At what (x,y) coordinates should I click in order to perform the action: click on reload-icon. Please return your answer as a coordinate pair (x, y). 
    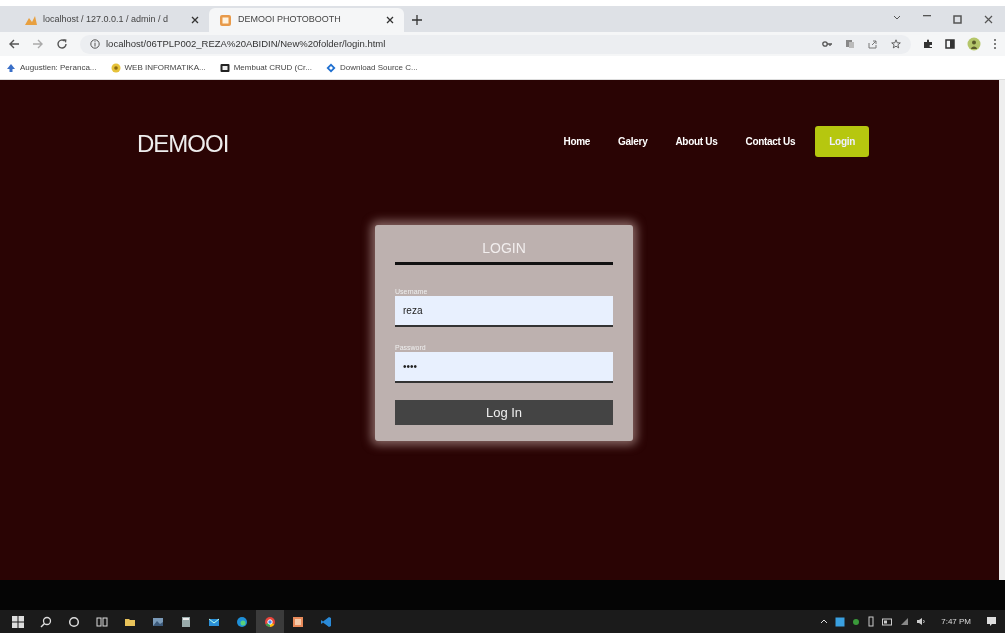
    Looking at the image, I should click on (62, 44).